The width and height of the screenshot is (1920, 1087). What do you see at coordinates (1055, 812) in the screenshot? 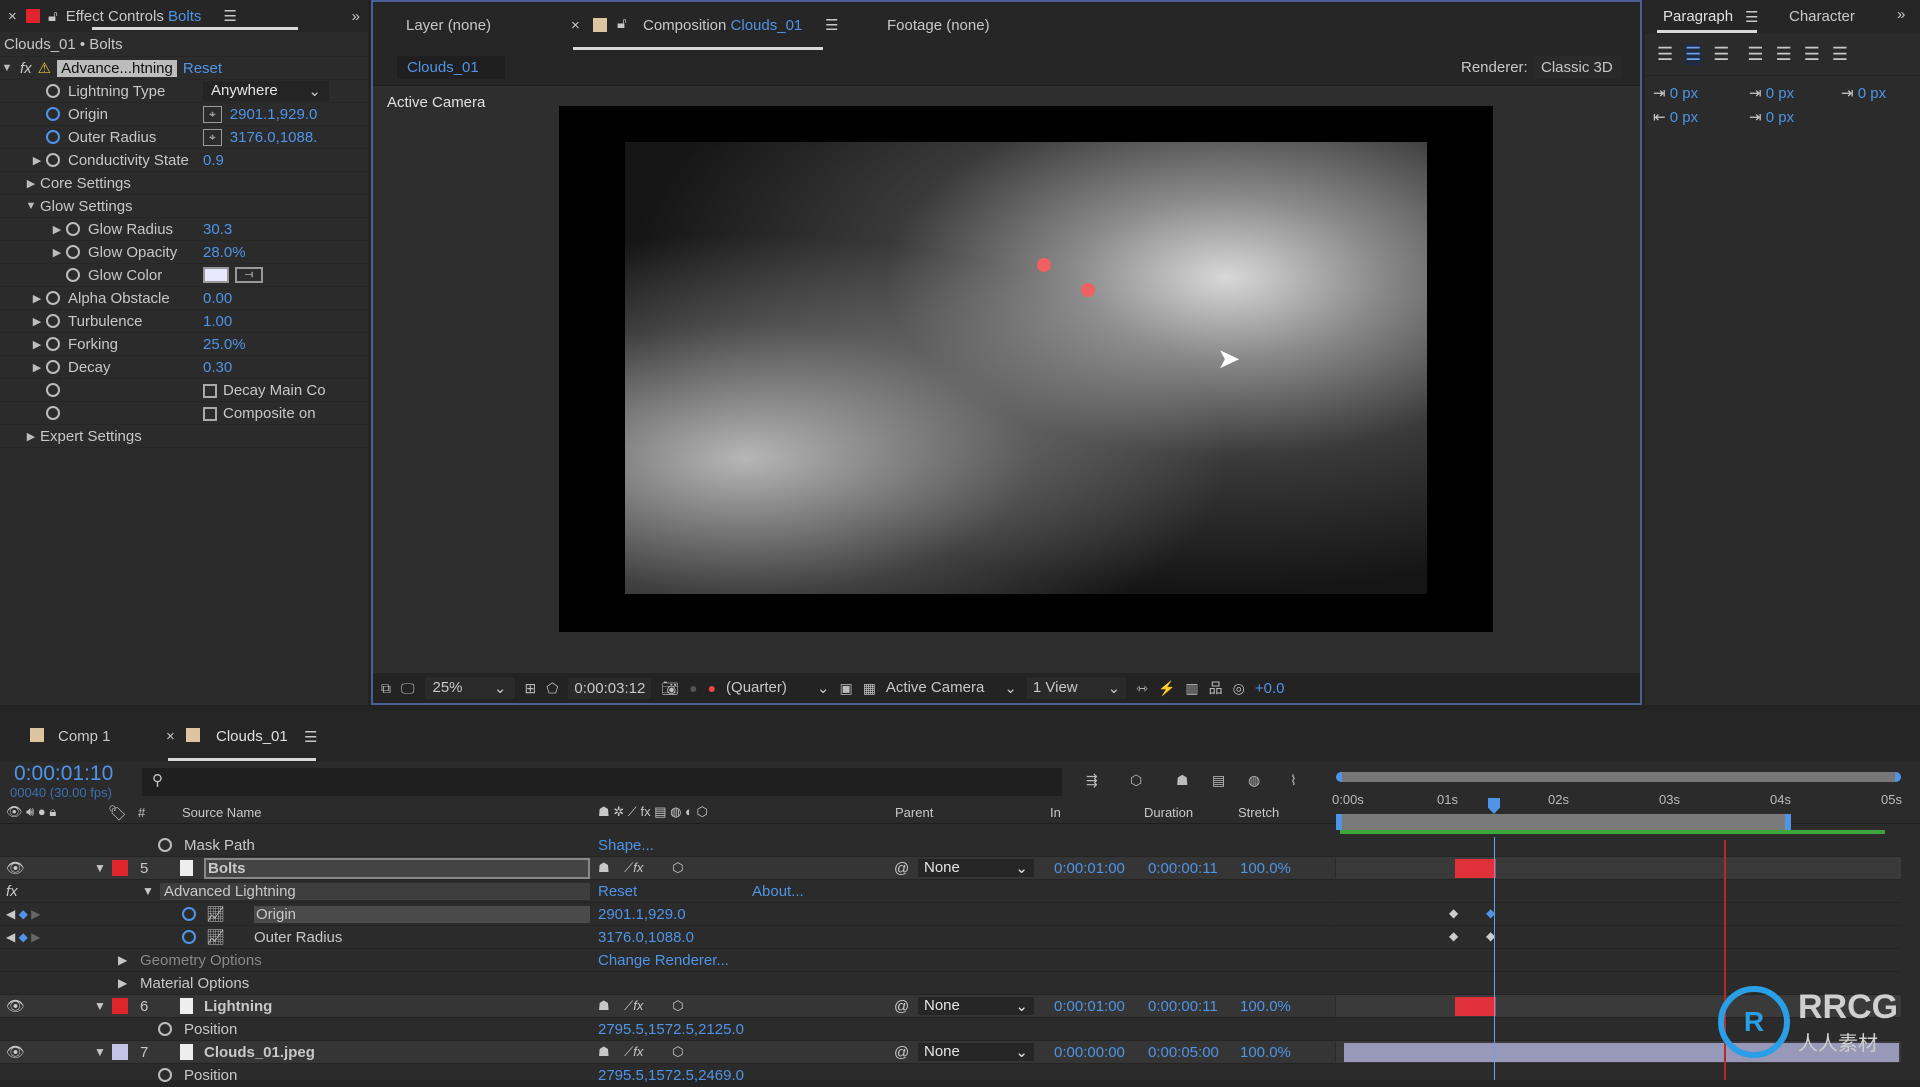
I see `in-header: In` at bounding box center [1055, 812].